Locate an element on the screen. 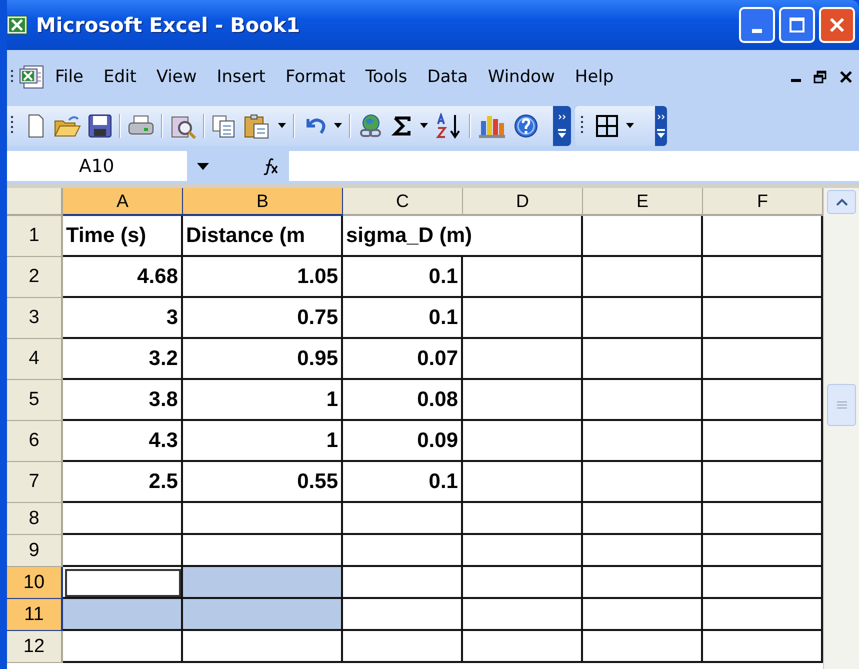  column-header: E is located at coordinates (643, 202).